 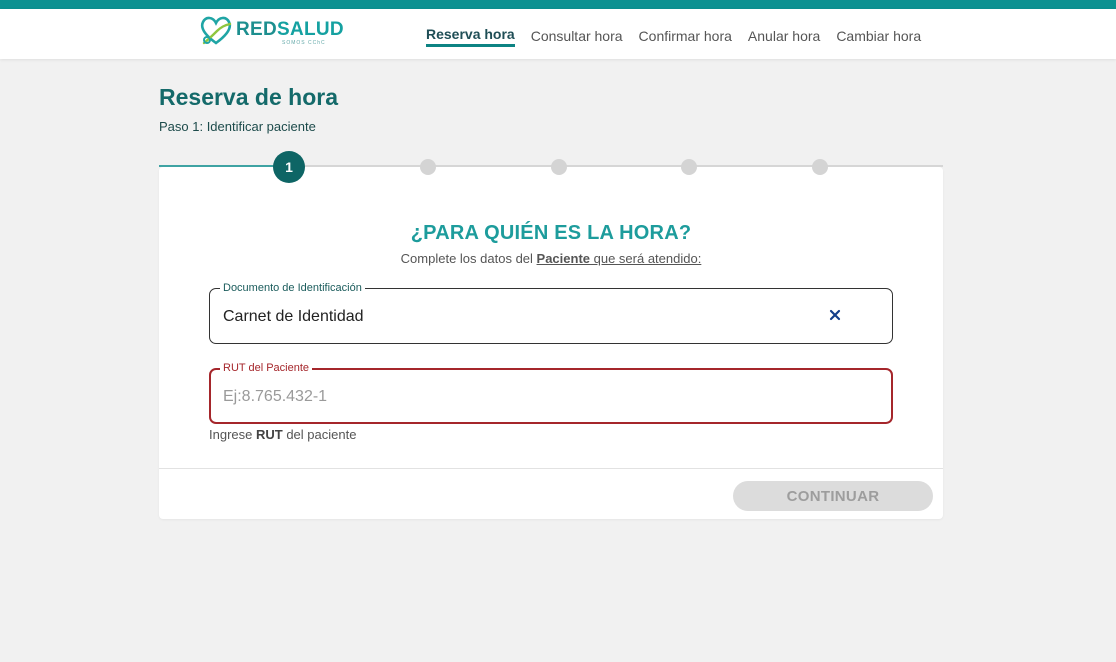 I want to click on nav-cambiar-hora: Cambiar hora, so click(x=878, y=34).